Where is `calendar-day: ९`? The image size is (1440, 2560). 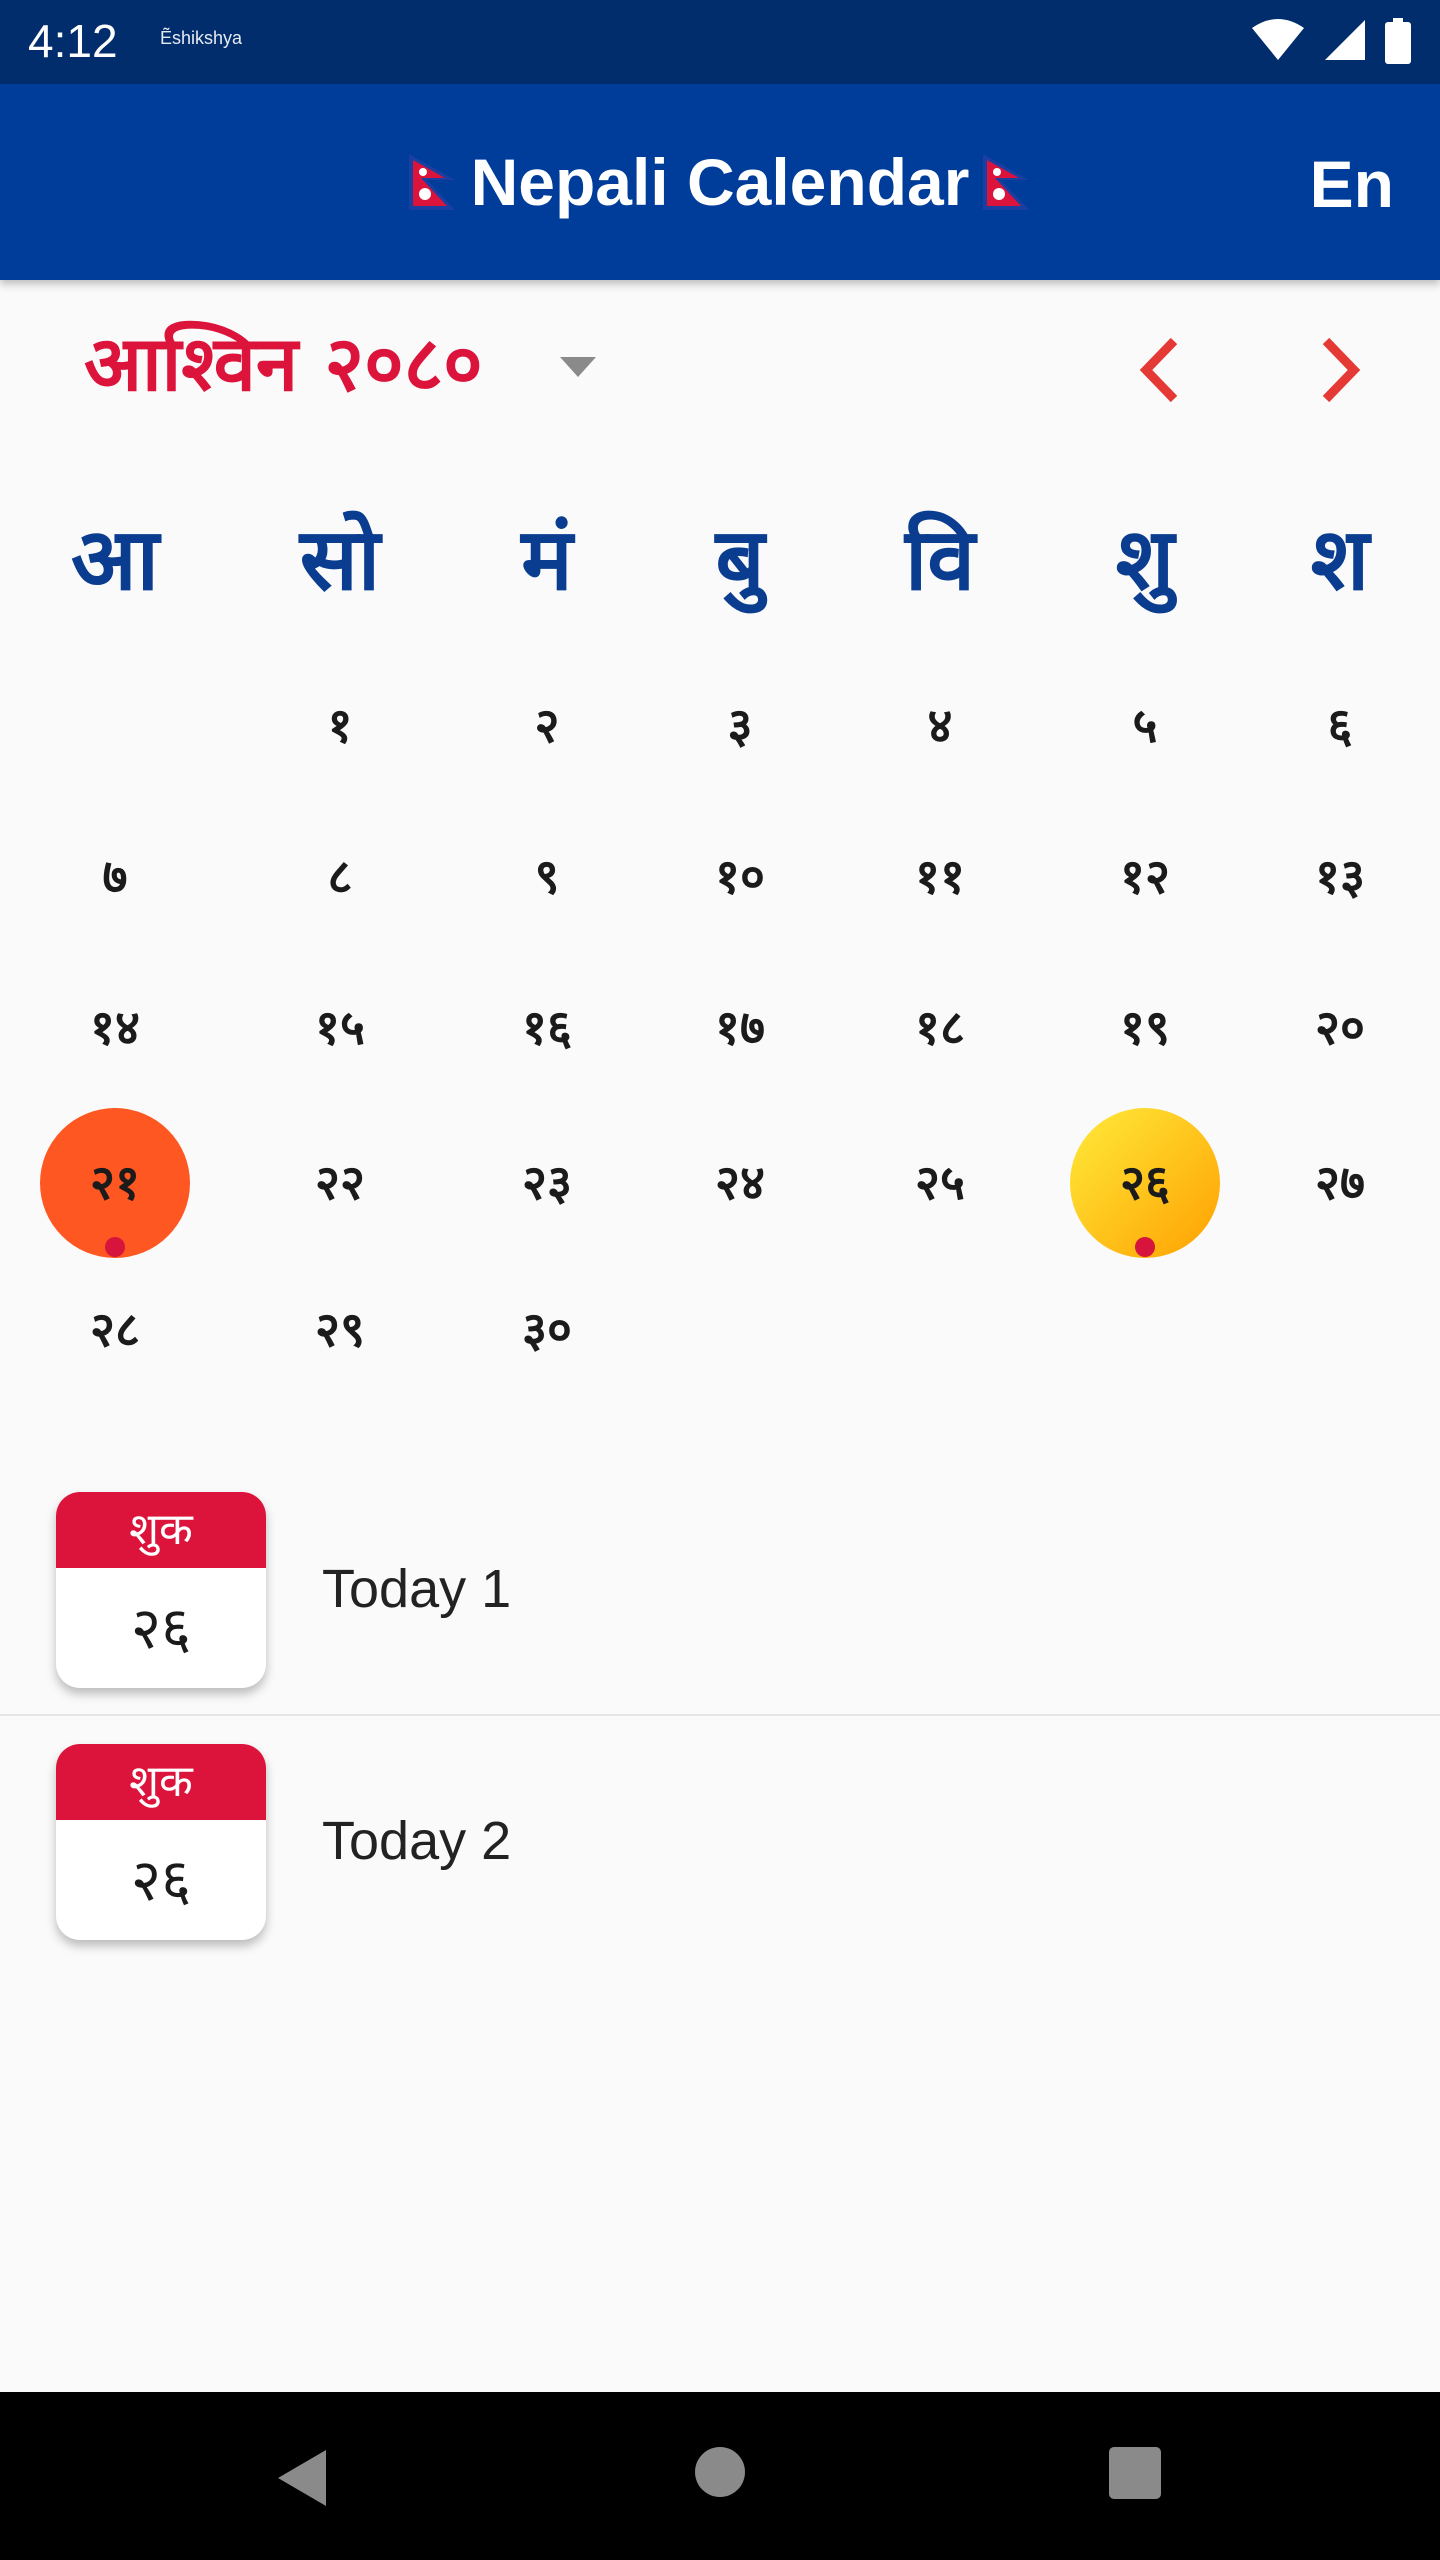
calendar-day: ९ is located at coordinates (547, 877).